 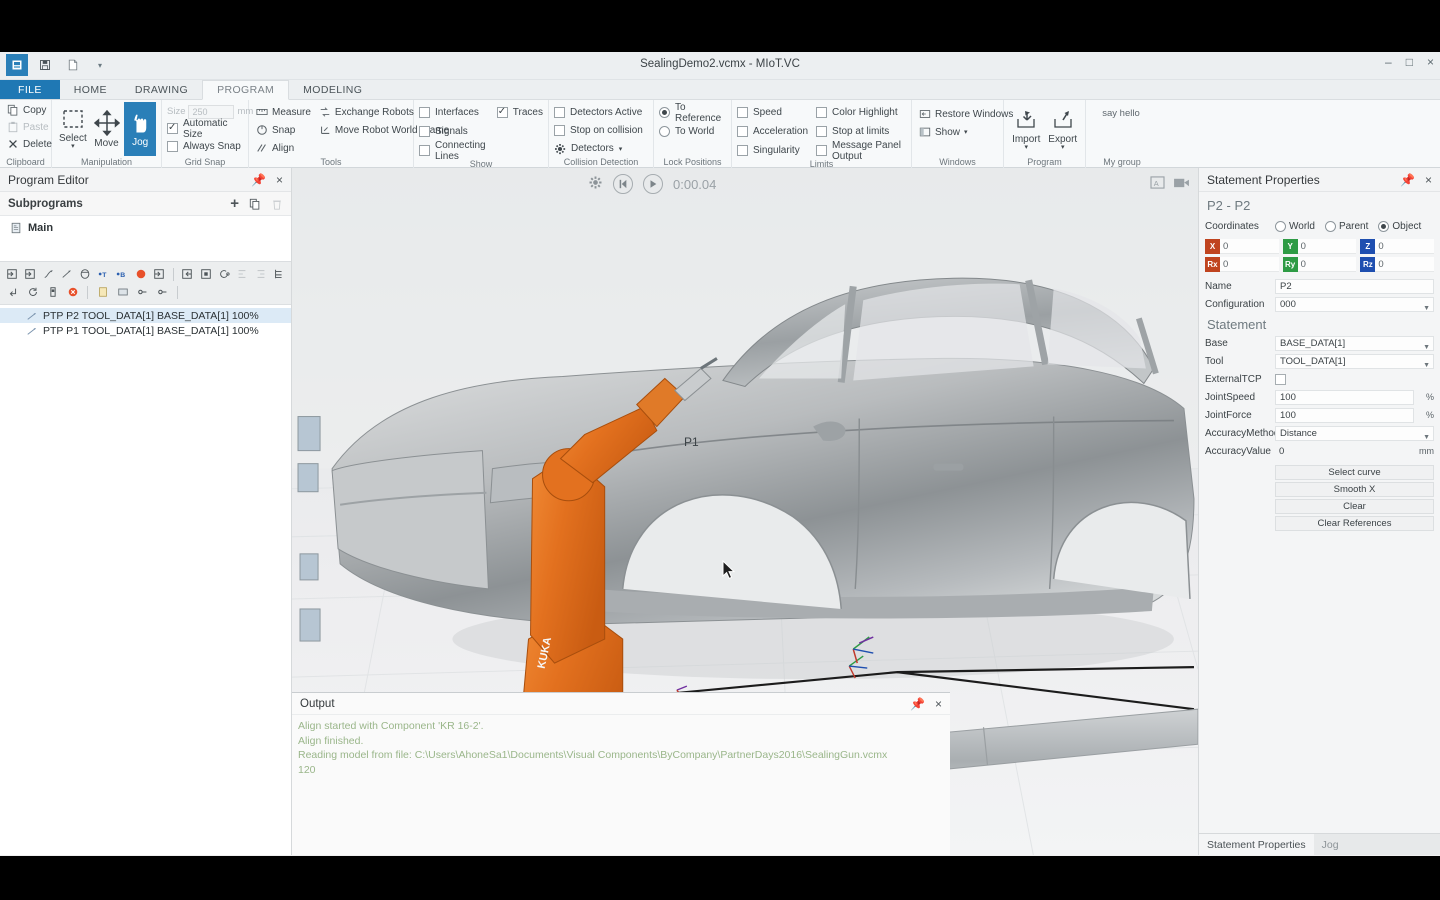 I want to click on singularity-checkbox, so click(x=742, y=150).